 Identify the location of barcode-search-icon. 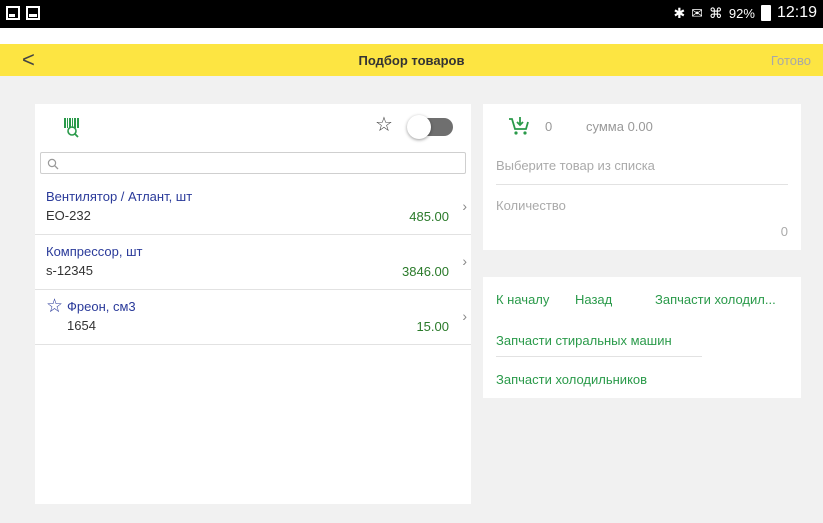
(72, 130).